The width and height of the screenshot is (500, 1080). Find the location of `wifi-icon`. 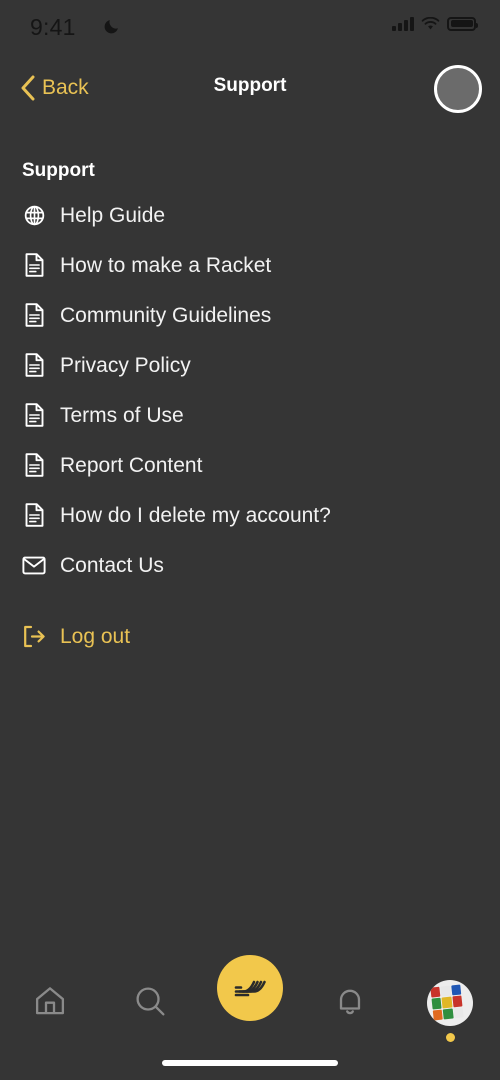

wifi-icon is located at coordinates (430, 22).